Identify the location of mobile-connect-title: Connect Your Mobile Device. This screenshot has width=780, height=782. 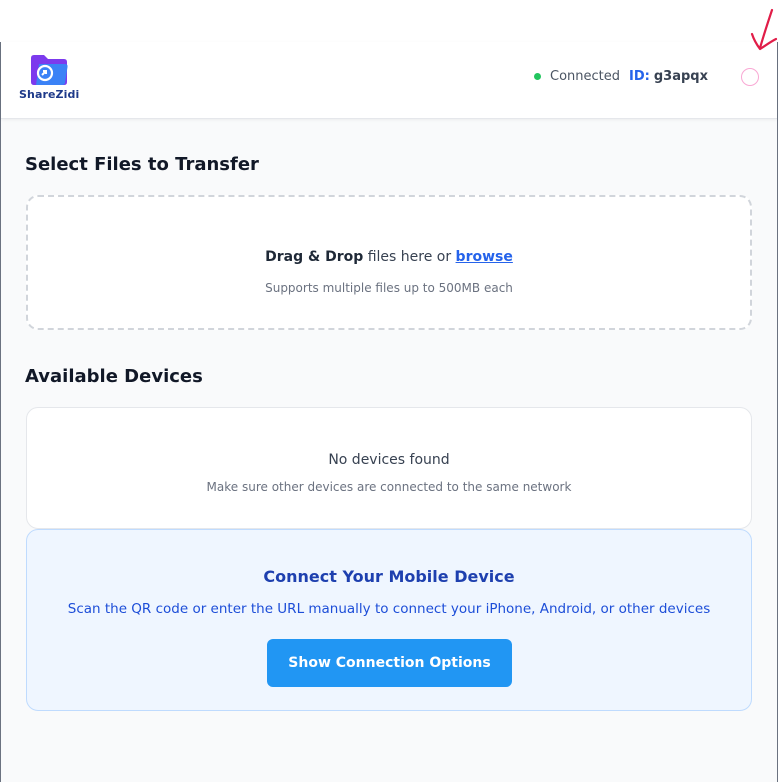
(389, 576).